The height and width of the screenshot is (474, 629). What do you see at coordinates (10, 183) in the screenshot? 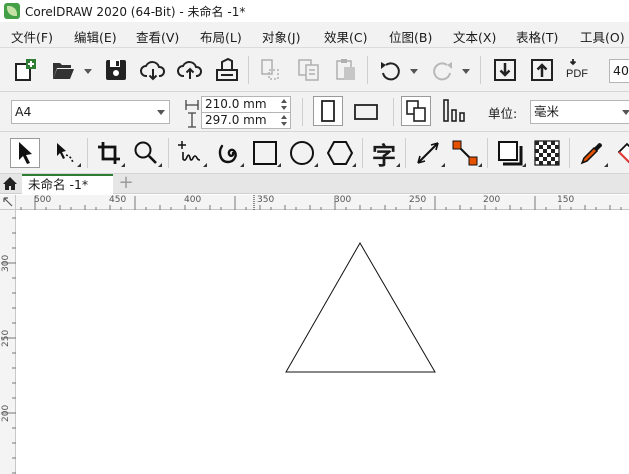
I see `home-icon` at bounding box center [10, 183].